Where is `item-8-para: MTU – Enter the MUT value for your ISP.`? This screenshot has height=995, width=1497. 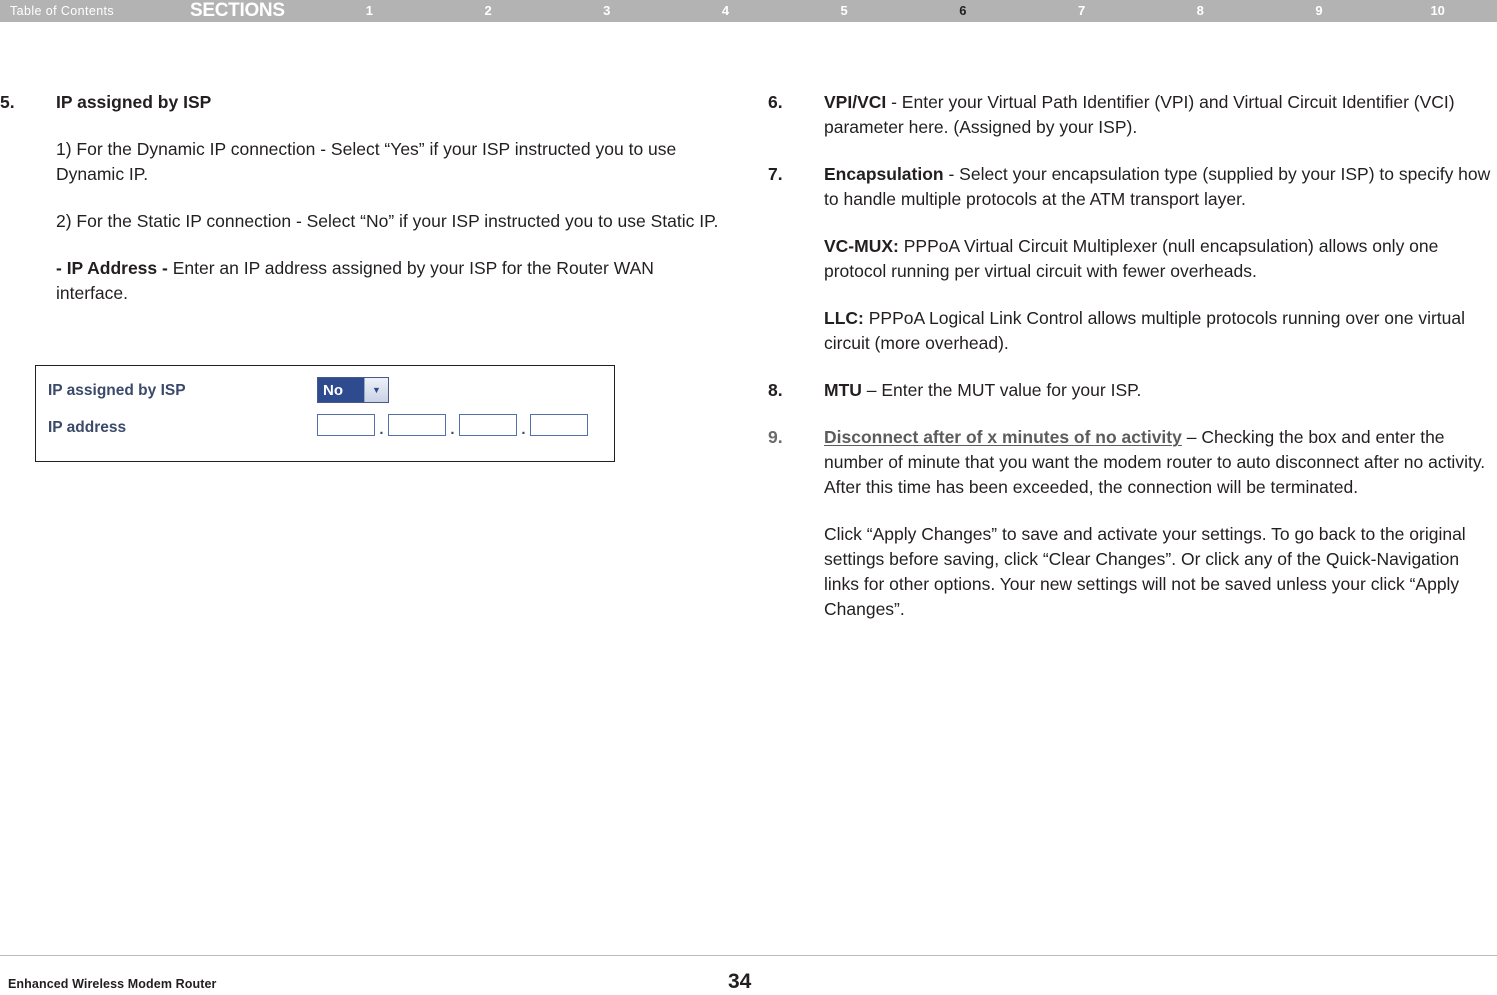
item-8-para: MTU – Enter the MUT value for your ISP. is located at coordinates (1160, 390).